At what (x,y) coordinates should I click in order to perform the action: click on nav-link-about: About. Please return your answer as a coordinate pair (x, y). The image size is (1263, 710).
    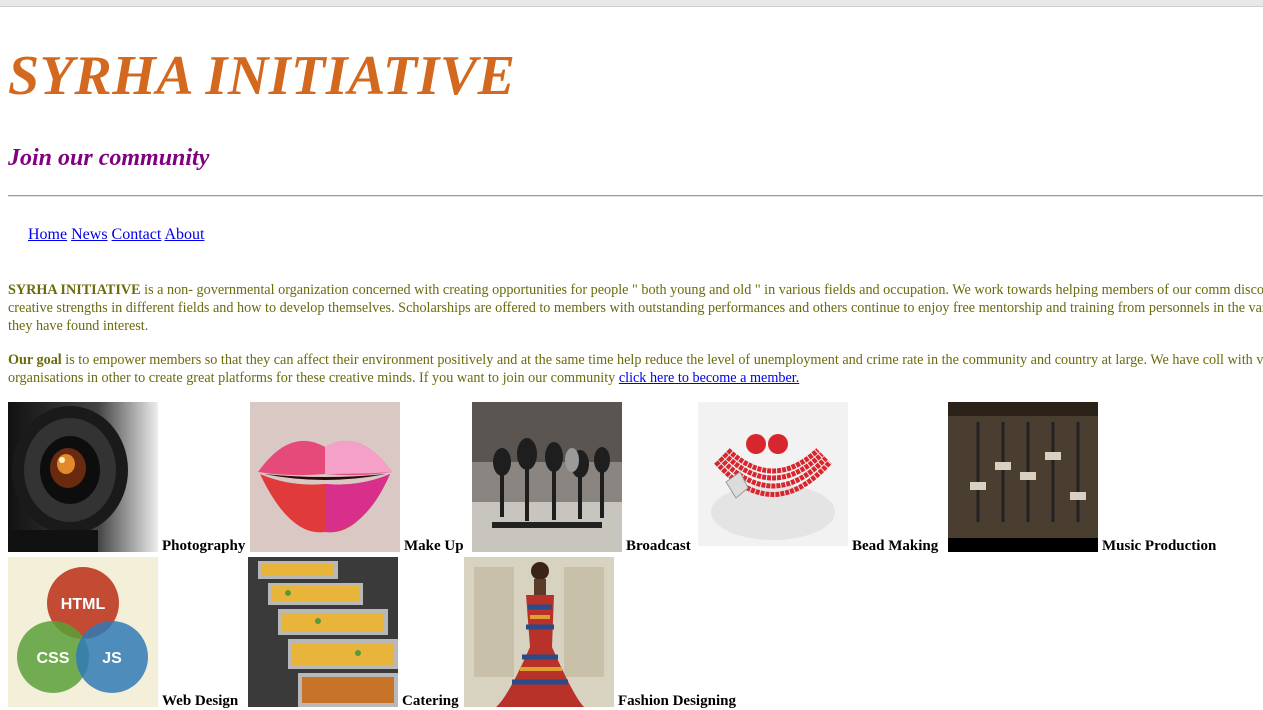
    Looking at the image, I should click on (184, 234).